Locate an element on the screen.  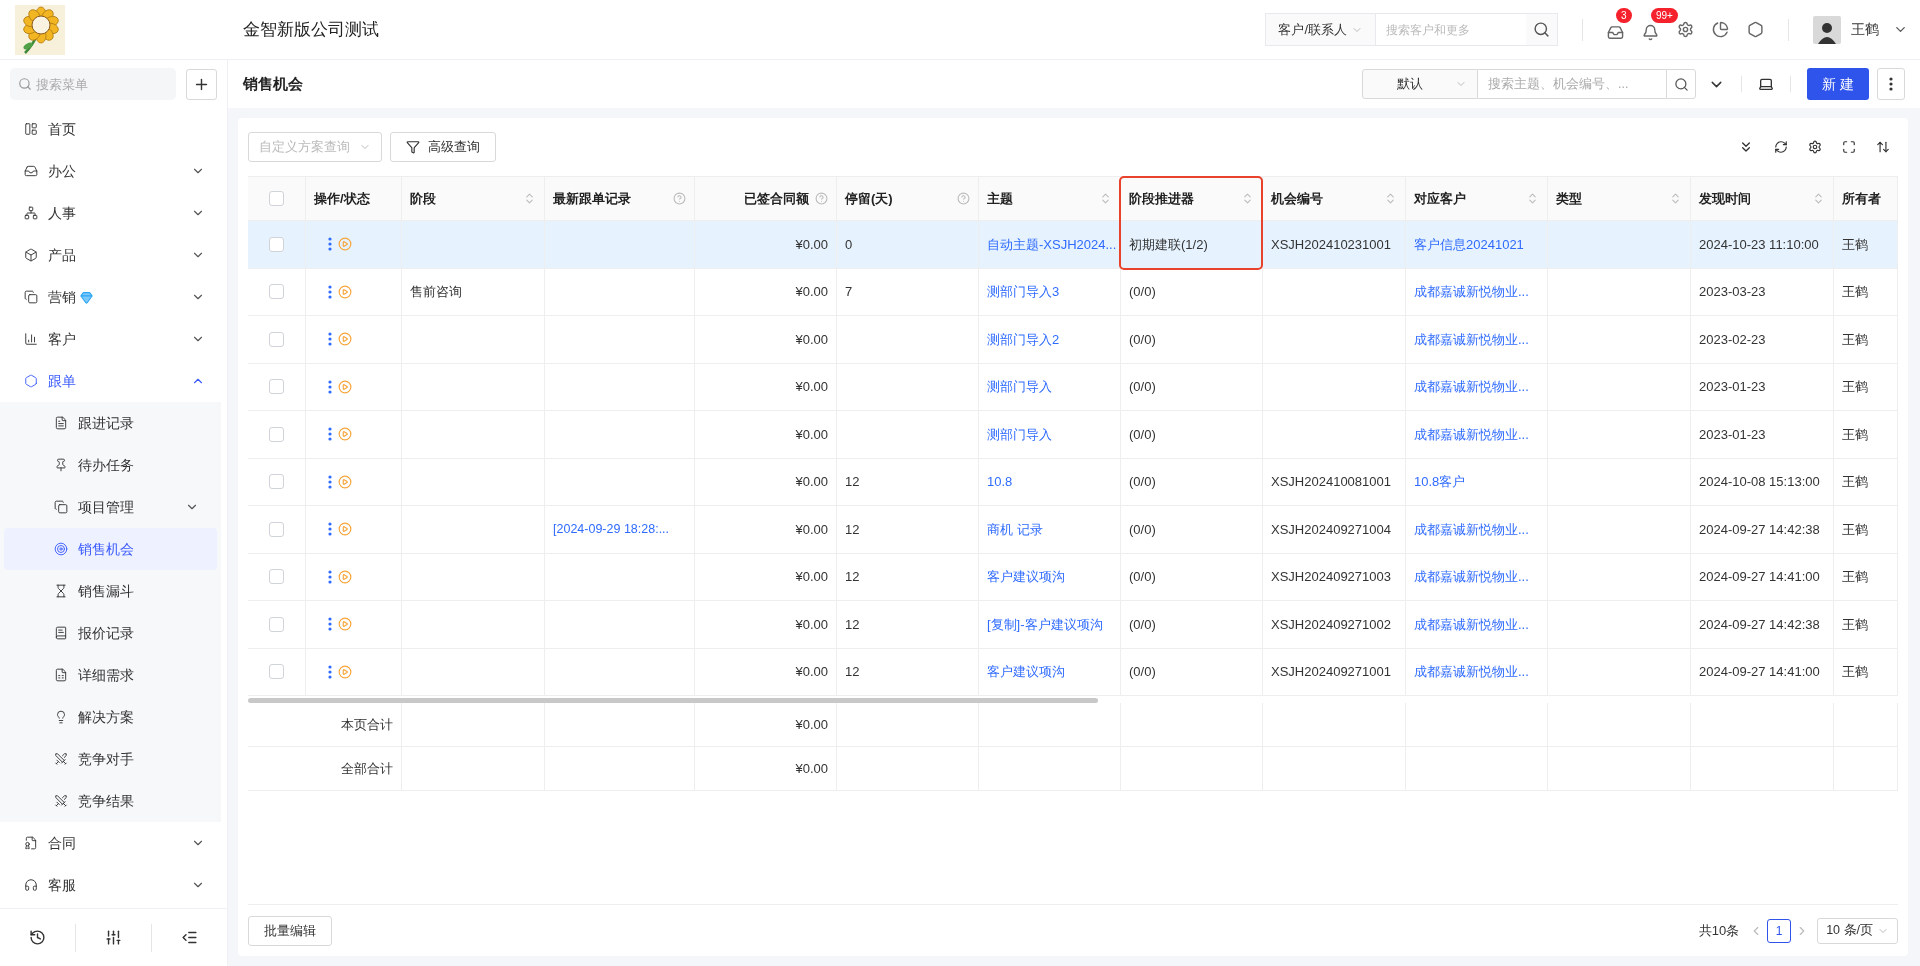
batch-edit-button: 批量编辑 is located at coordinates (290, 930).